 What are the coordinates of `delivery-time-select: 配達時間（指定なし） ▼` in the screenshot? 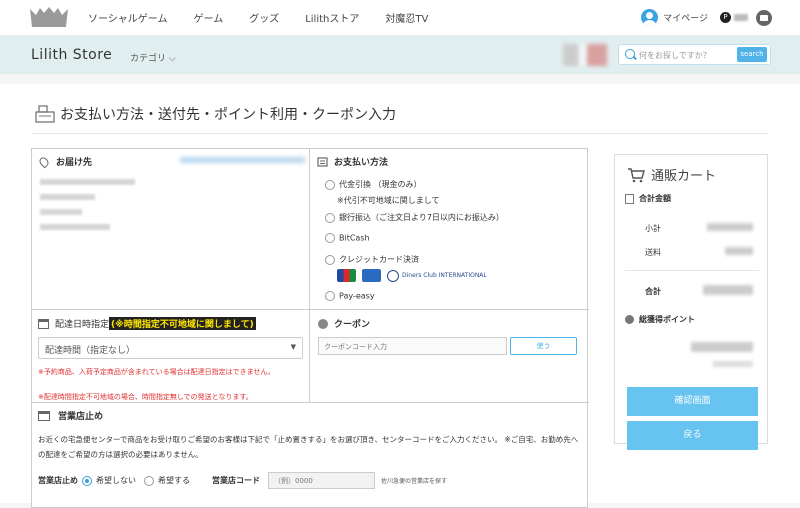 It's located at (170, 348).